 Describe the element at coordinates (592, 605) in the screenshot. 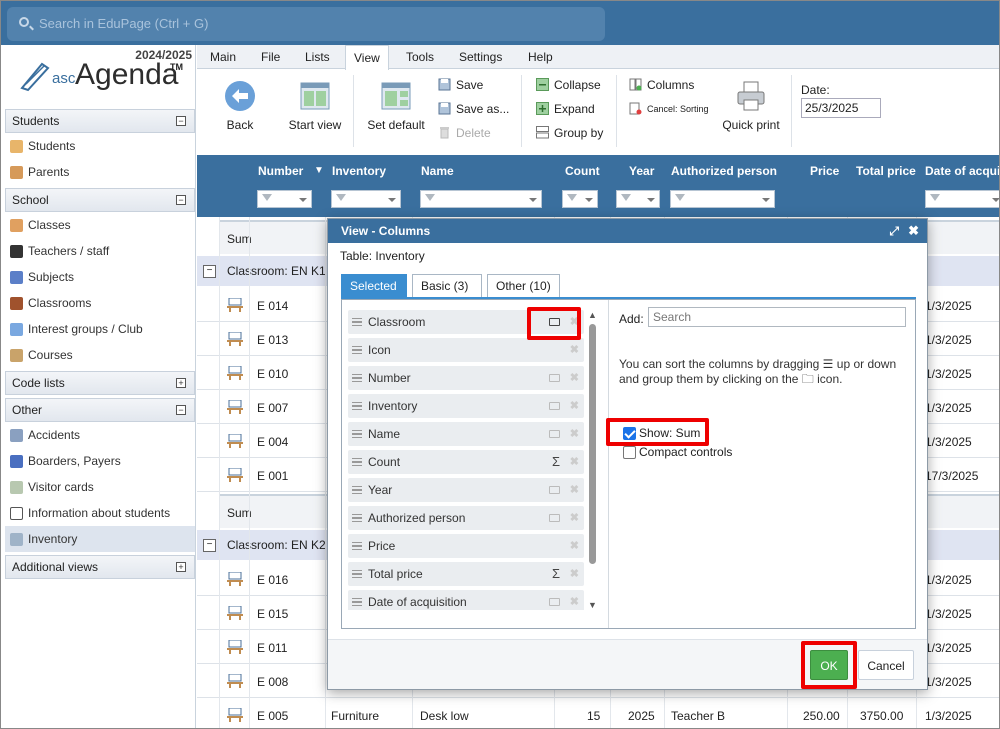

I see `scroll-down-icon: ▼` at that location.